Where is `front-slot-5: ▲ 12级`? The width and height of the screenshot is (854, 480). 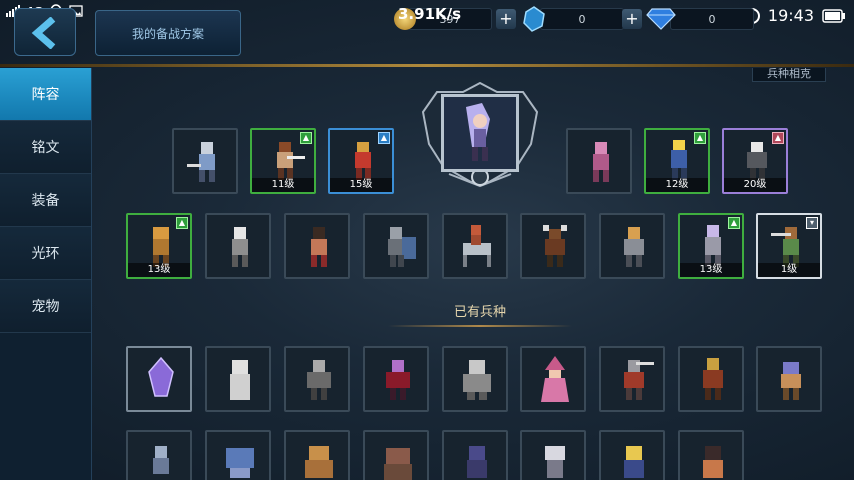 front-slot-5: ▲ 12级 is located at coordinates (677, 161).